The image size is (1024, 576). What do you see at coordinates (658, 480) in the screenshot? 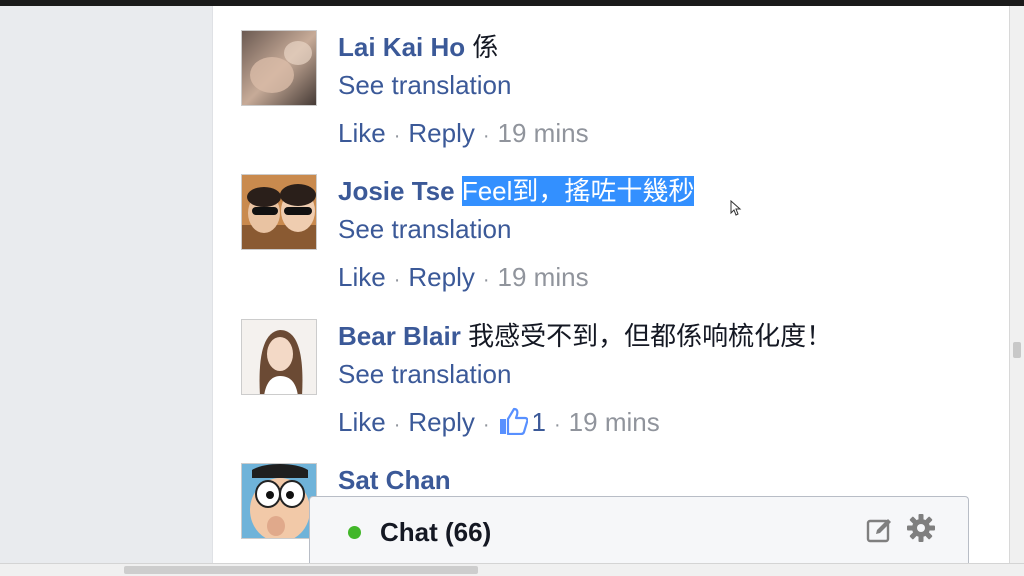
I see `comment-body: Sat Chan` at bounding box center [658, 480].